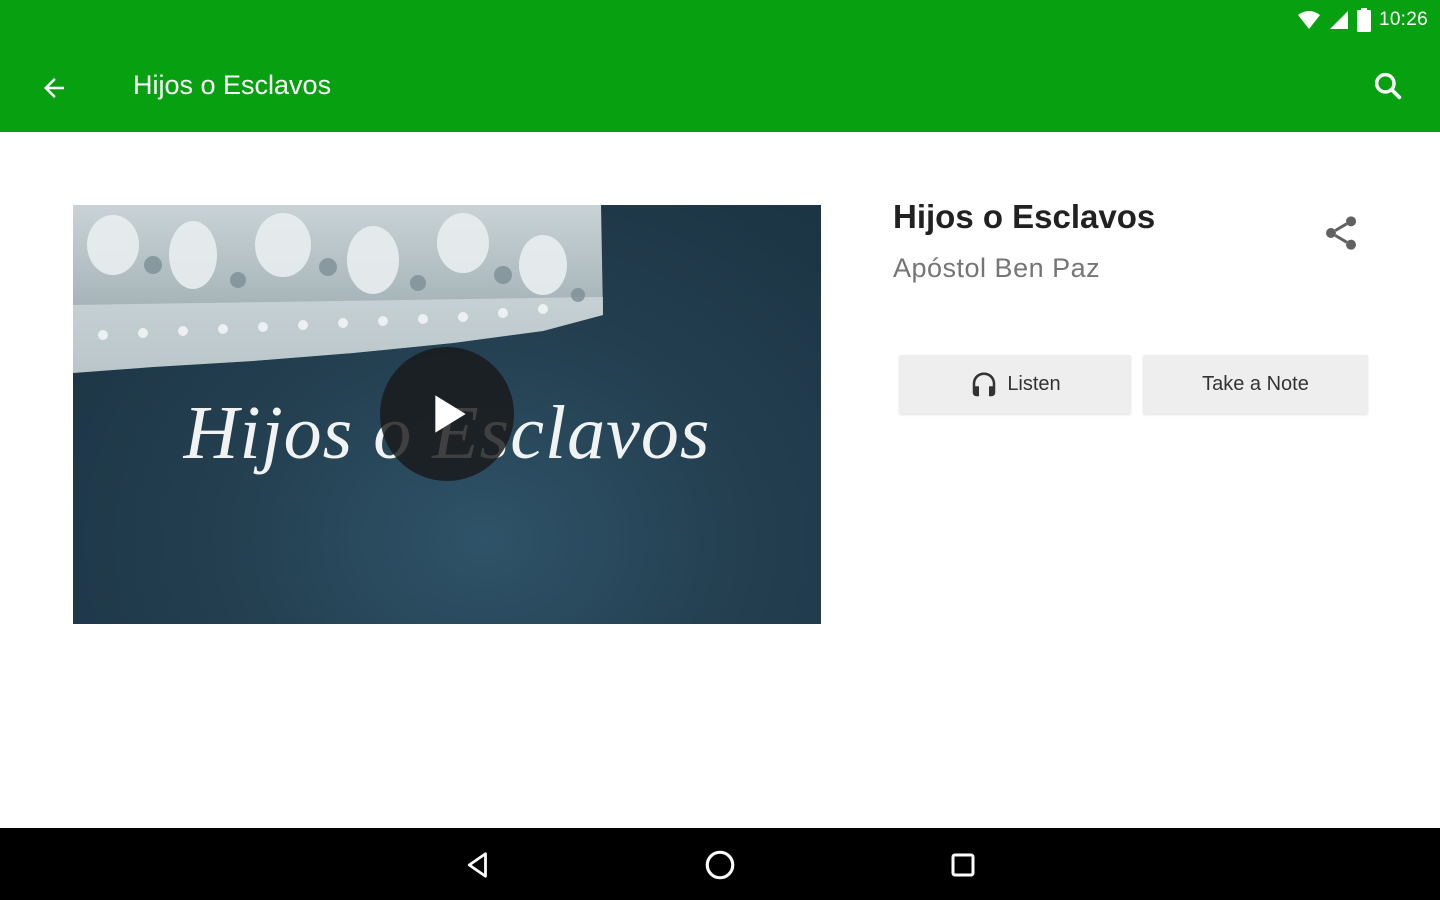 This screenshot has width=1440, height=900. What do you see at coordinates (450, 414) in the screenshot?
I see `play-icon` at bounding box center [450, 414].